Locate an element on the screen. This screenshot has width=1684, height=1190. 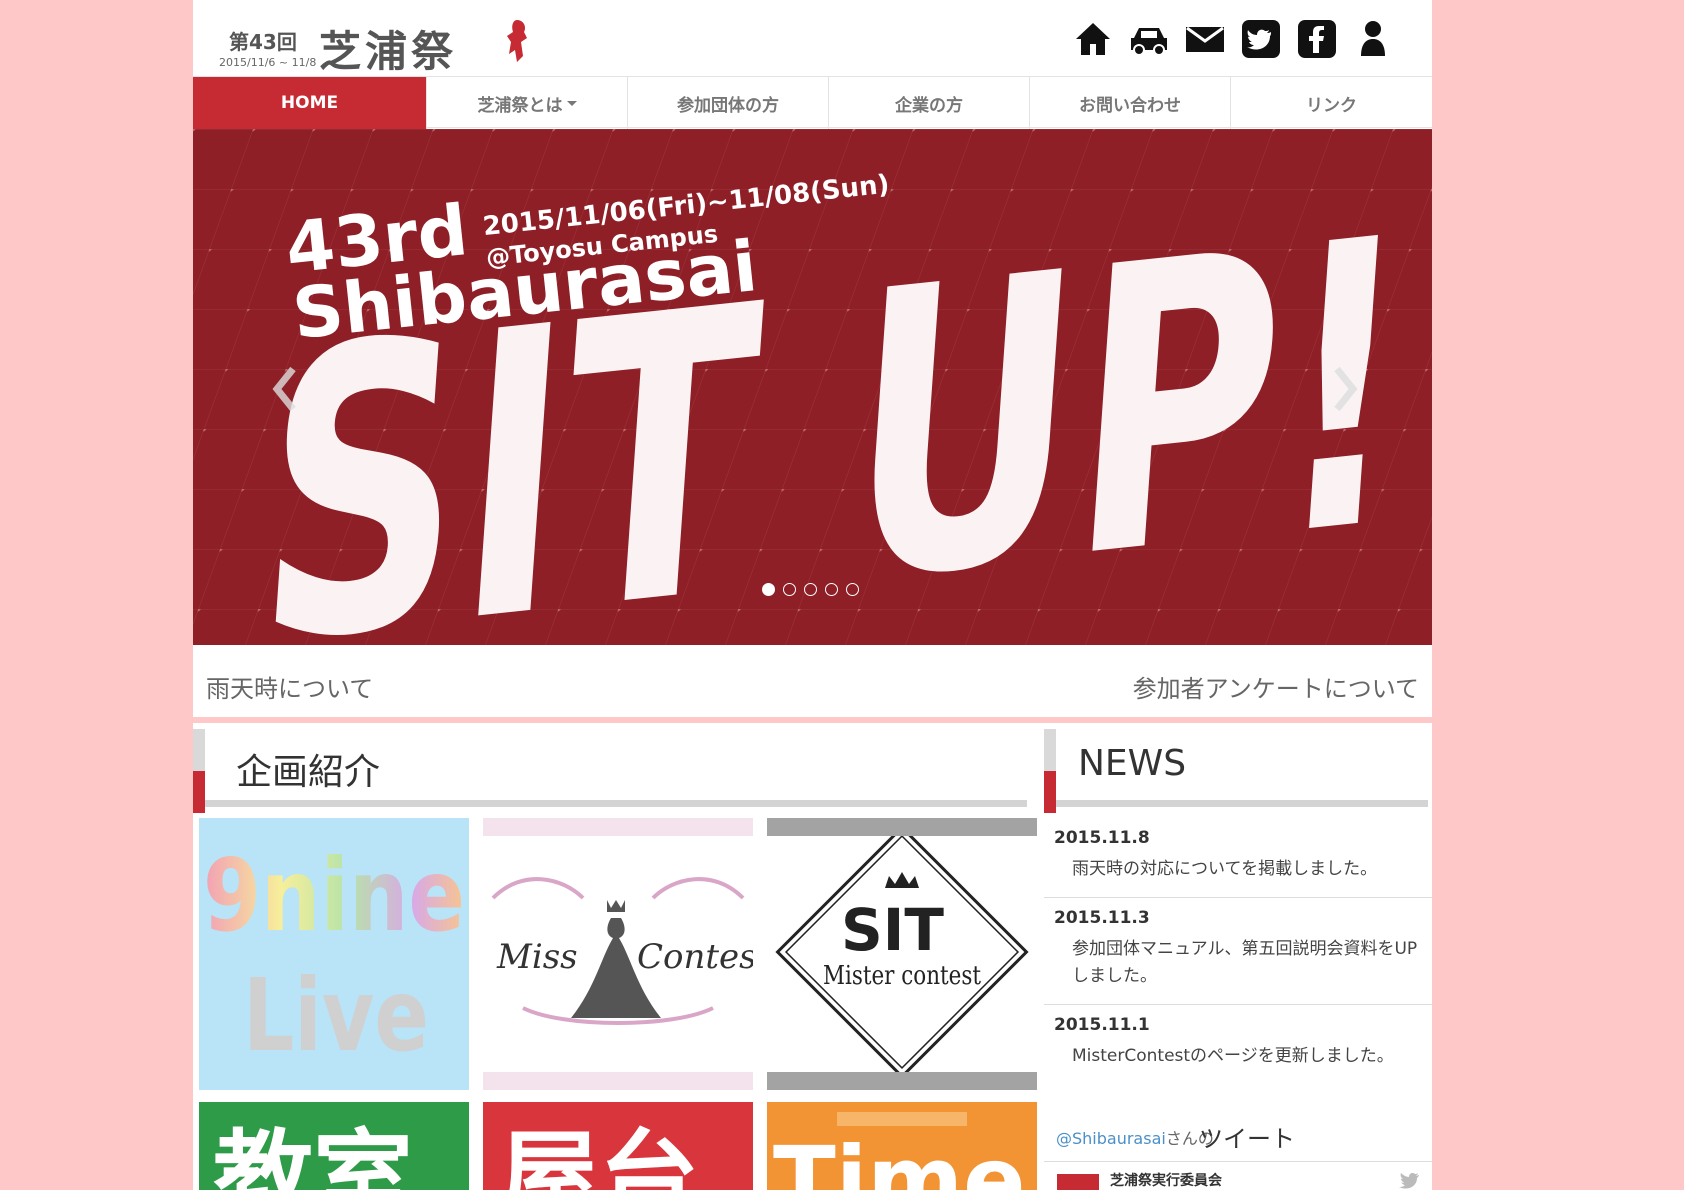
facebook-icon is located at coordinates (1317, 39).